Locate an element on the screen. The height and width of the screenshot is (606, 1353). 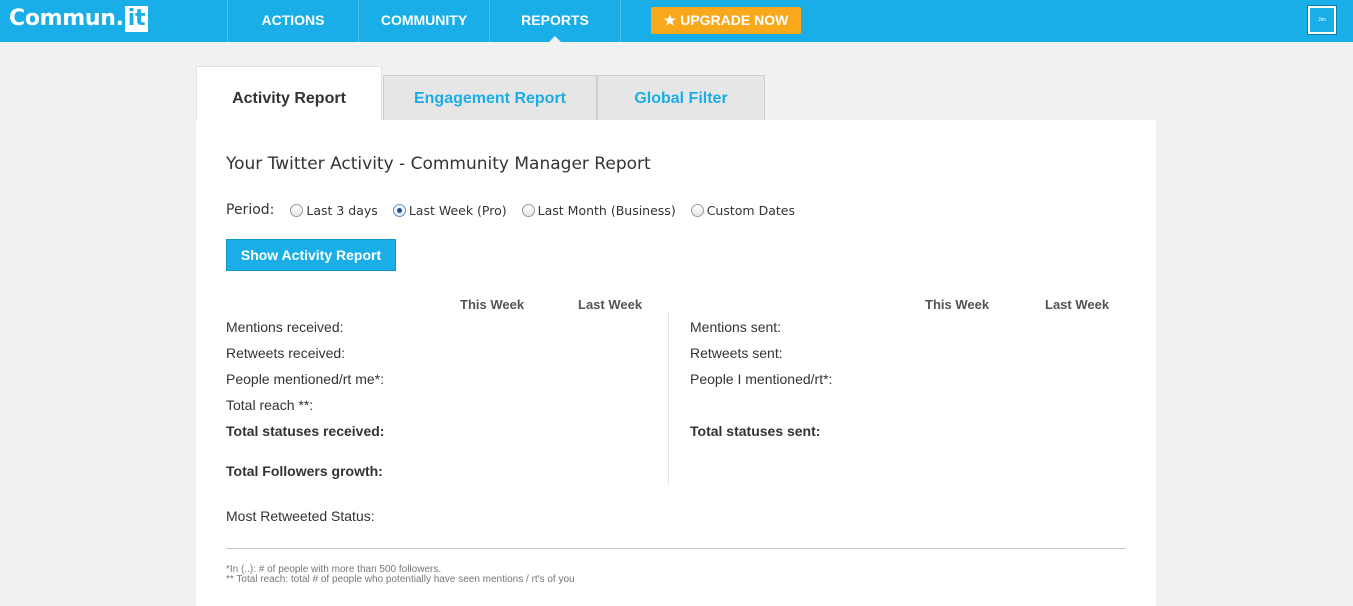
period-last-3-days: Last 3 days is located at coordinates (334, 210).